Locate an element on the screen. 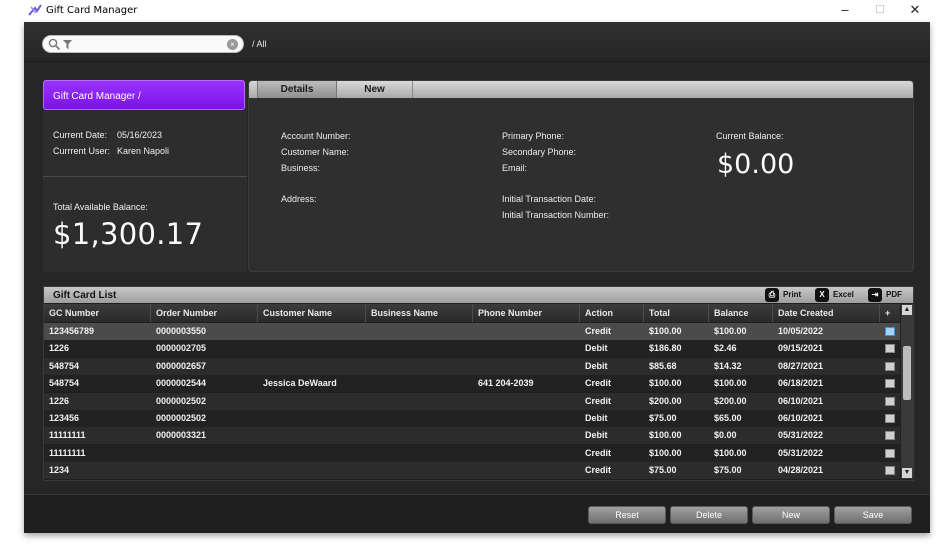 This screenshot has width=950, height=550. vertical-scrollbar: ▲ ▼ is located at coordinates (907, 391).